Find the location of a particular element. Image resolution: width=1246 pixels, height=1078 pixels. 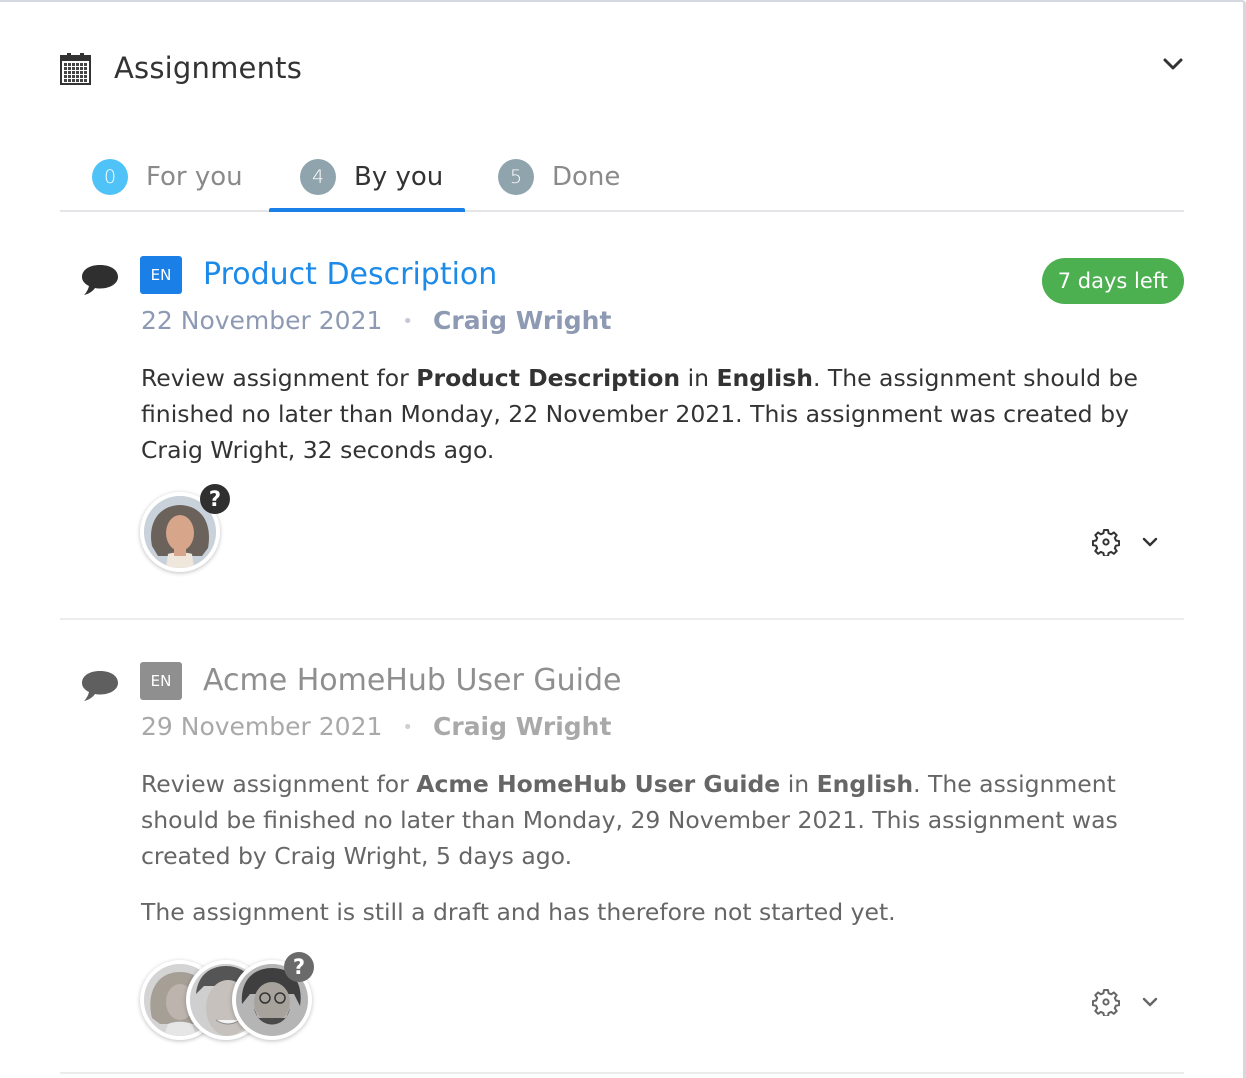

tab-count-badge: 5 is located at coordinates (516, 177).